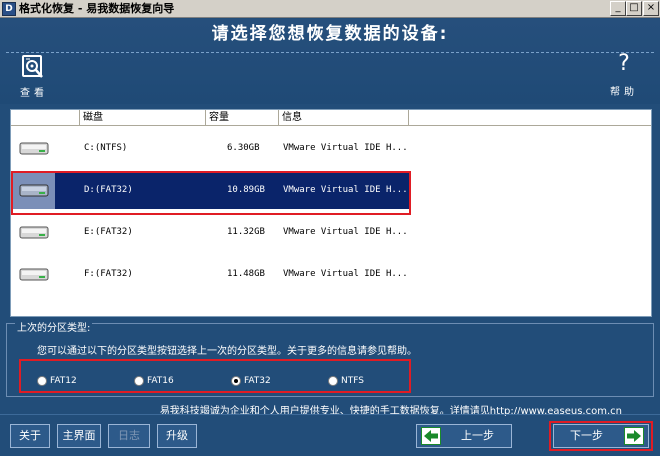 The image size is (660, 456). I want to click on about-button: 关于, so click(30, 436).